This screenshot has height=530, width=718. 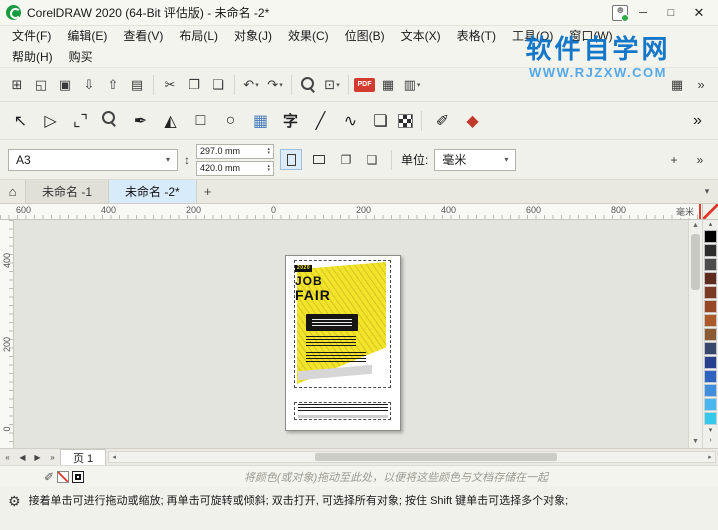 What do you see at coordinates (32, 57) in the screenshot?
I see `menu-item-row2-0: 帮助(H)` at bounding box center [32, 57].